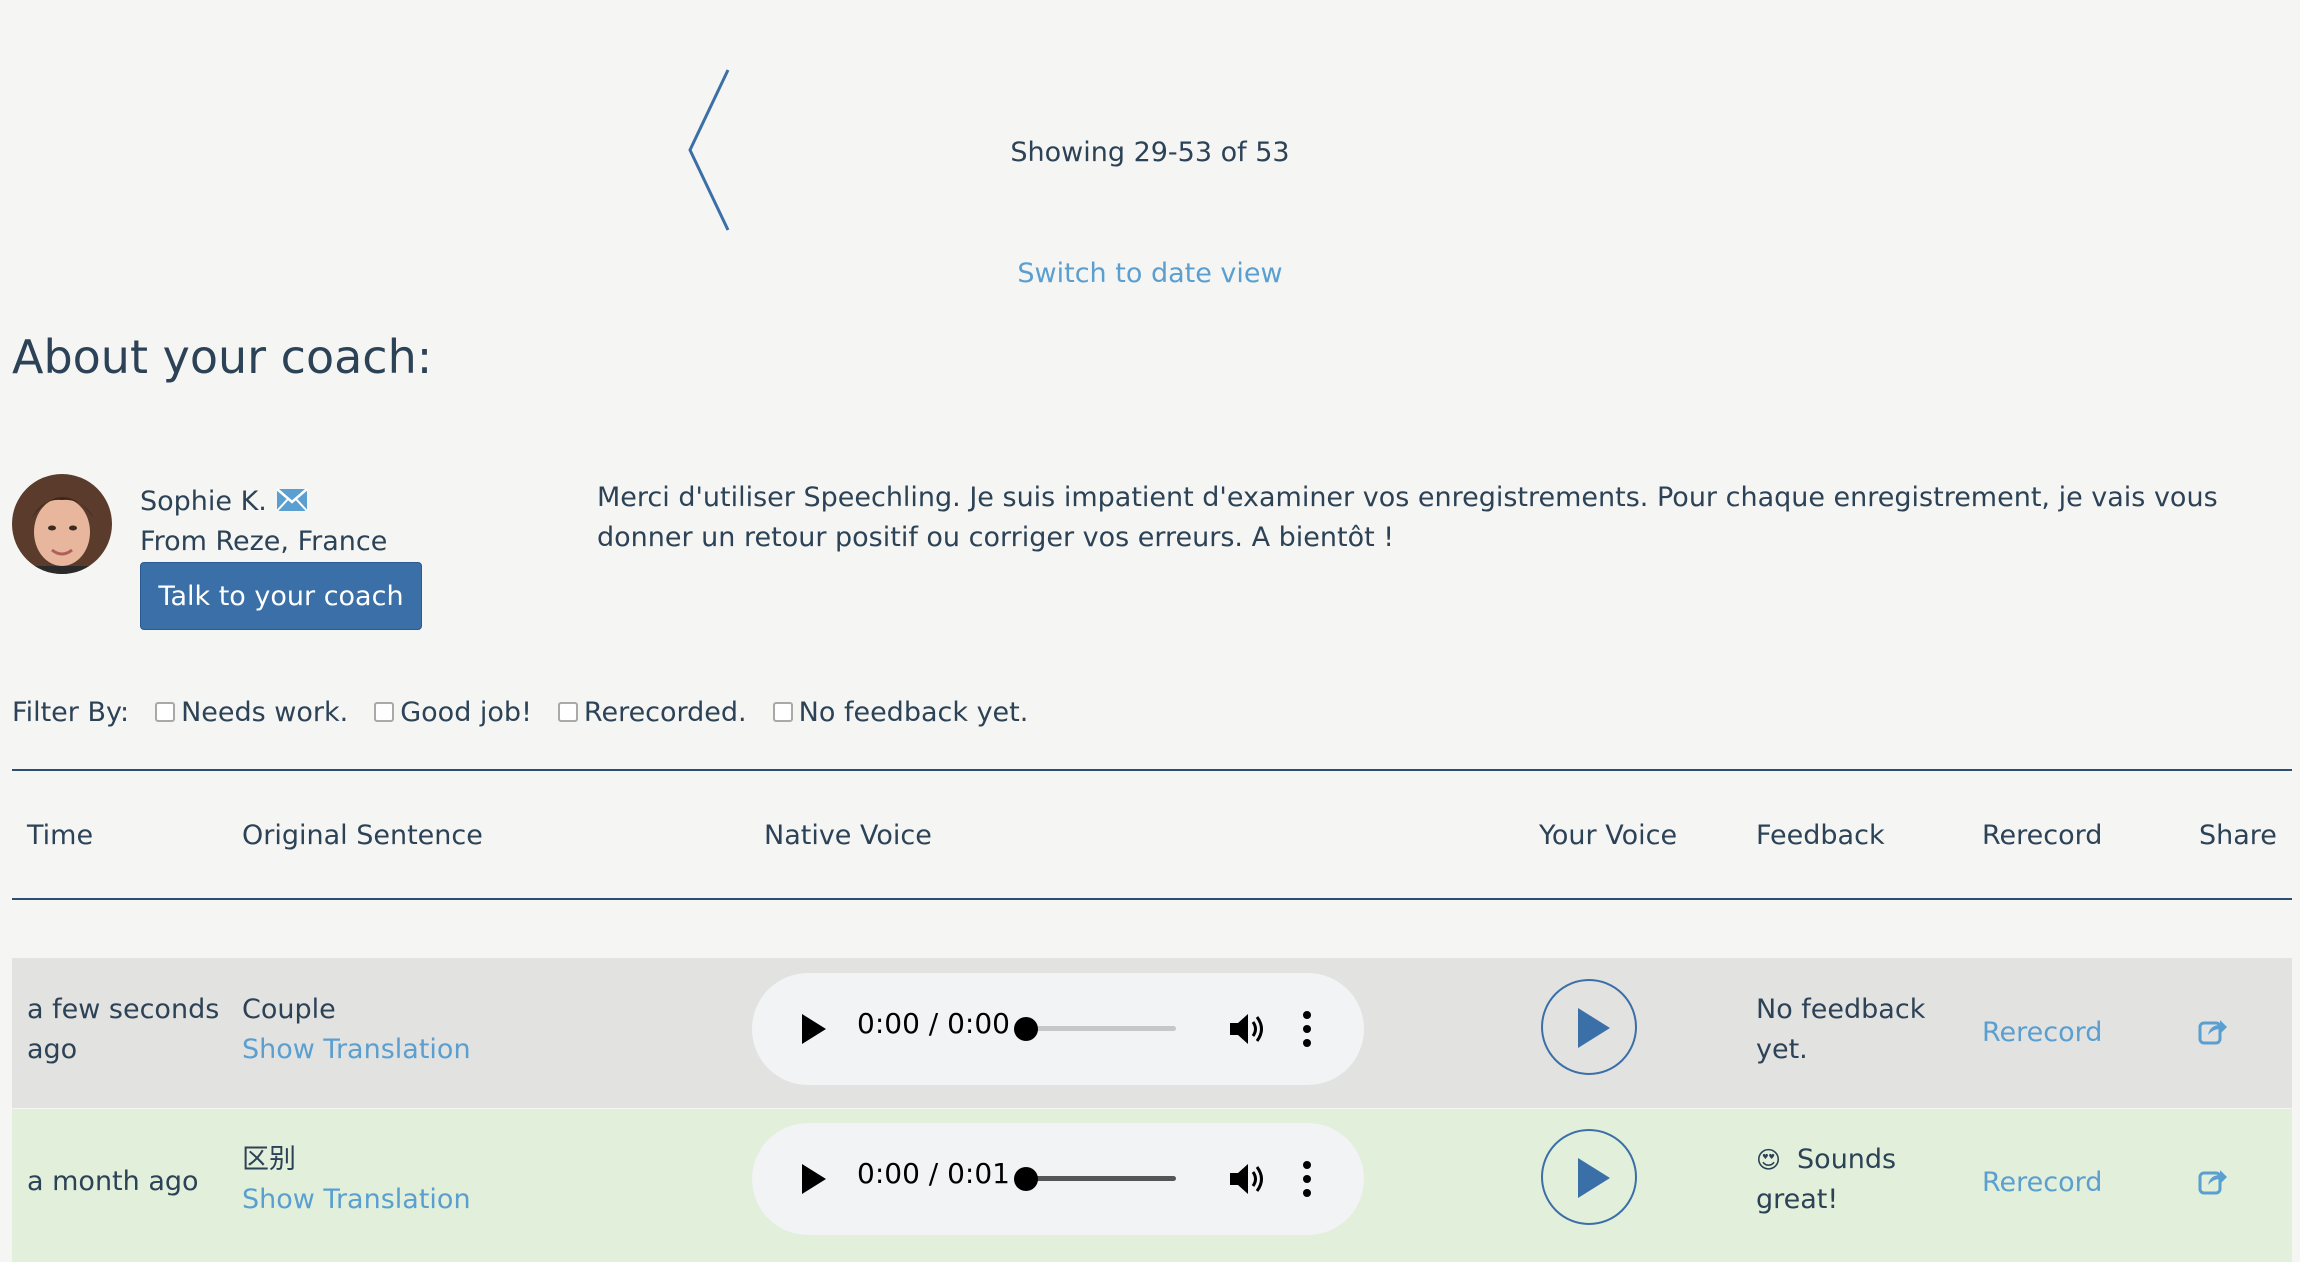  I want to click on header-your-voice: Your Voice, so click(1608, 835).